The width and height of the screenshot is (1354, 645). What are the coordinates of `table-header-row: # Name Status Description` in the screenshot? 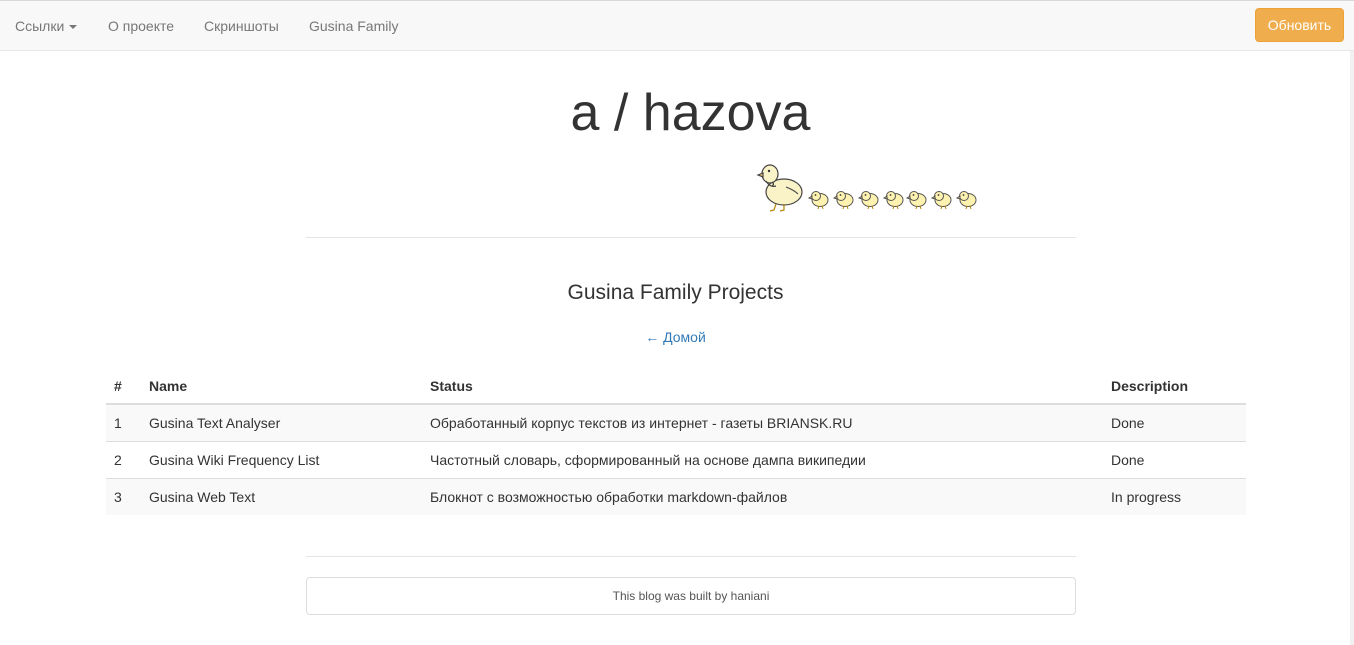 It's located at (676, 386).